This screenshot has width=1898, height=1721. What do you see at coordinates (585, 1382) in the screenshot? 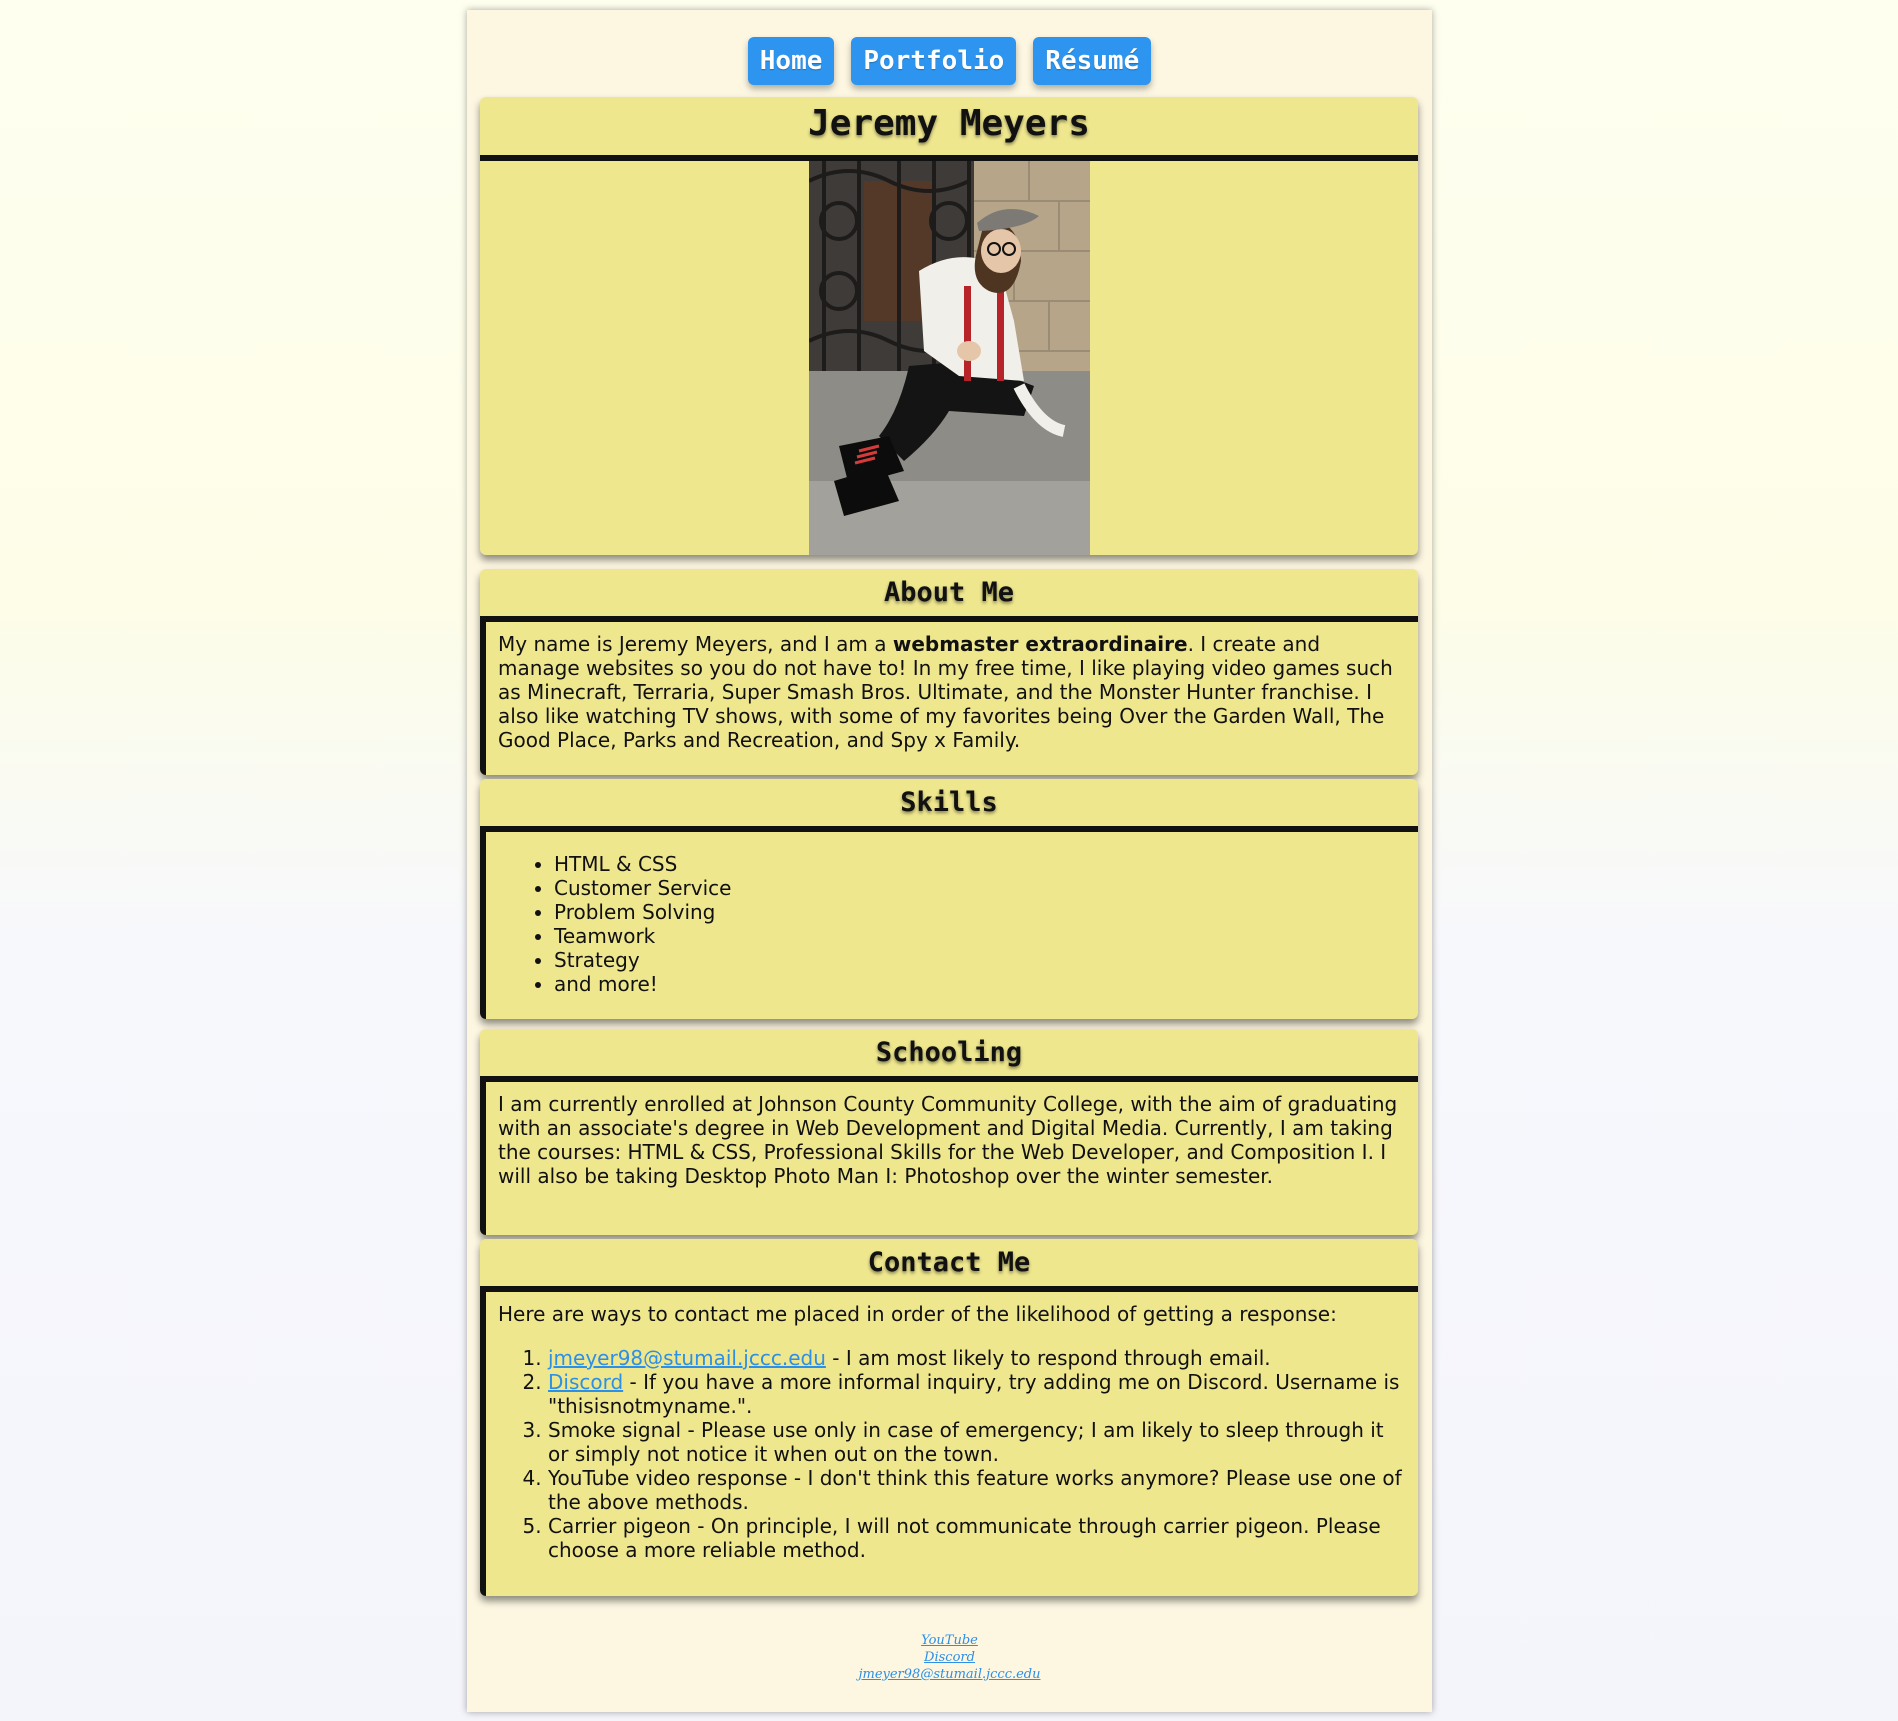
I see `discord-link: Discord` at bounding box center [585, 1382].